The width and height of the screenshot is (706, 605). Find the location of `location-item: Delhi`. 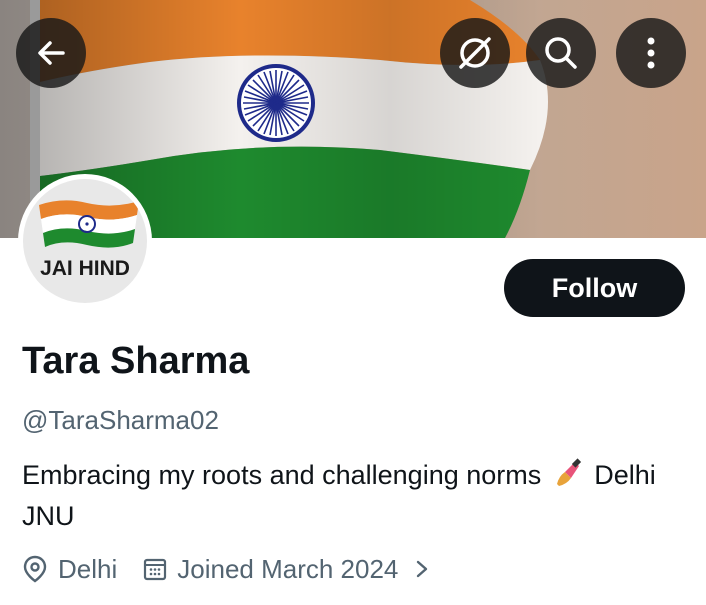

location-item: Delhi is located at coordinates (69, 569).